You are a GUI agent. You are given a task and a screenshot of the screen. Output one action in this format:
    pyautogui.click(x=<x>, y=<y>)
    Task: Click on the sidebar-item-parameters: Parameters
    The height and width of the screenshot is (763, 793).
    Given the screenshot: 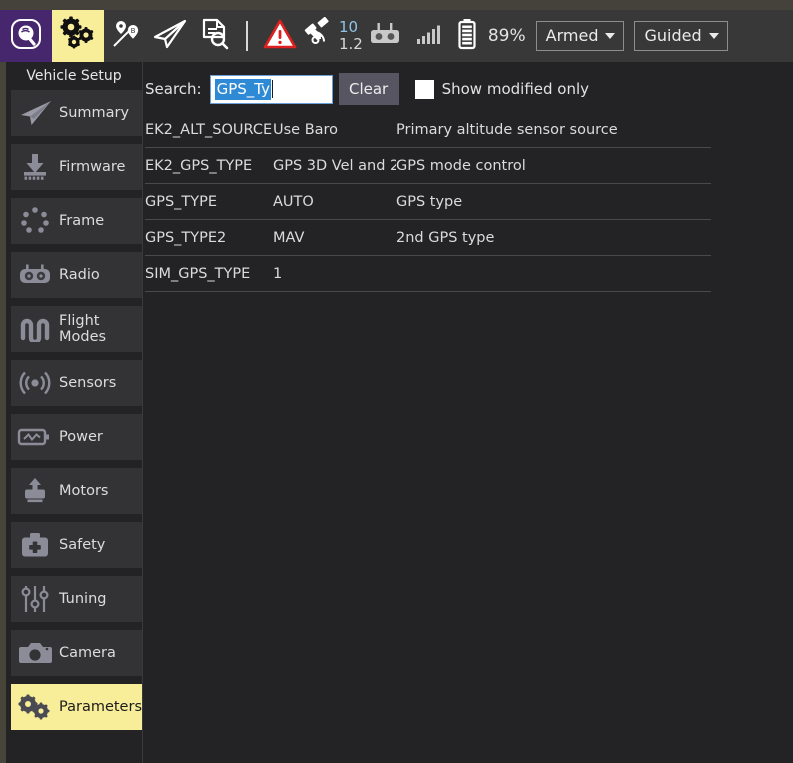 What is the action you would take?
    pyautogui.click(x=76, y=707)
    